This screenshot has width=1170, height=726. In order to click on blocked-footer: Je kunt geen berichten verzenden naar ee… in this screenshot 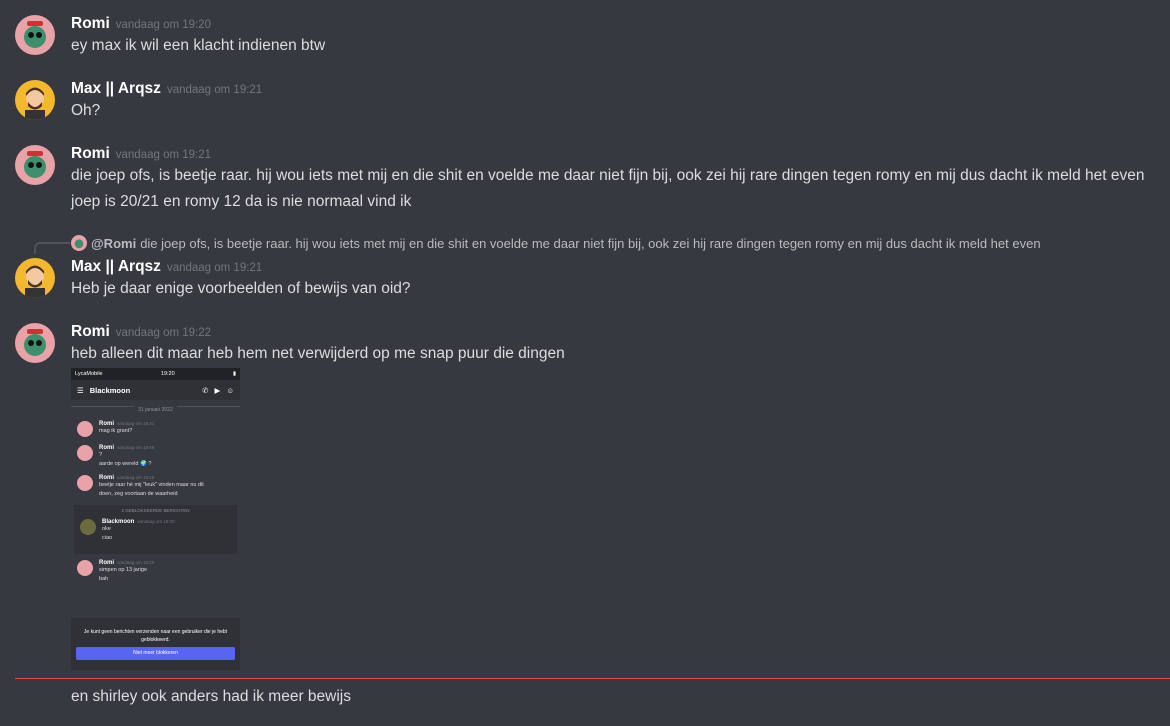, I will do `click(155, 644)`.